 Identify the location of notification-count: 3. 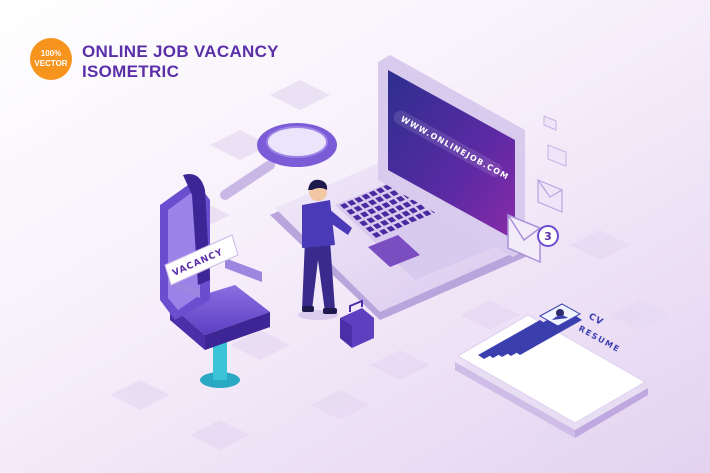
(548, 236).